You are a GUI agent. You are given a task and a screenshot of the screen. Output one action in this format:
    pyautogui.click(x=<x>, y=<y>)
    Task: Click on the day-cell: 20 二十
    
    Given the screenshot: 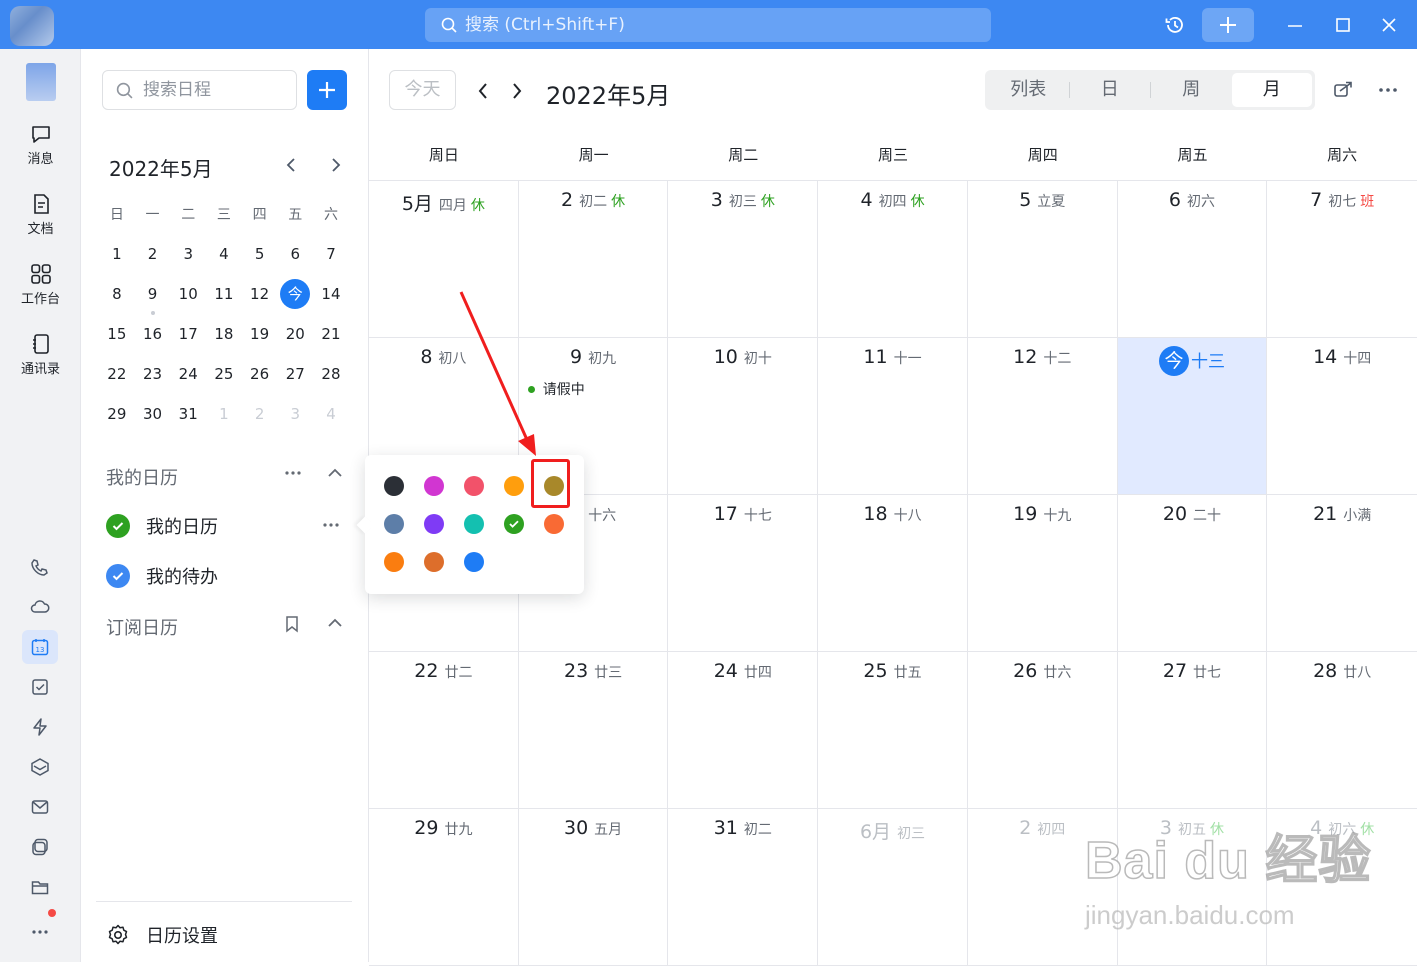 What is the action you would take?
    pyautogui.click(x=1193, y=573)
    